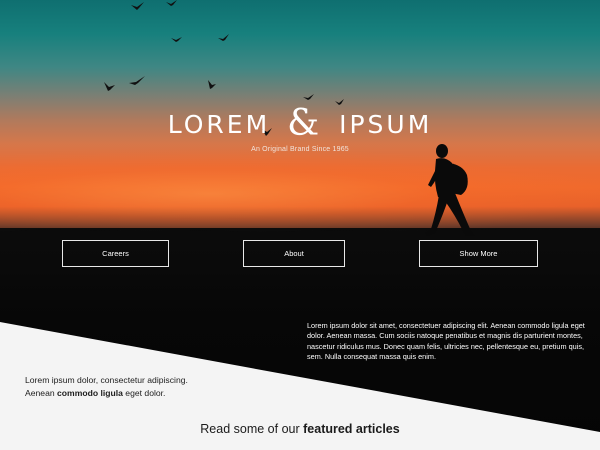  Describe the element at coordinates (90, 392) in the screenshot. I see `summary-line-2-bold: commodo ligula` at that location.